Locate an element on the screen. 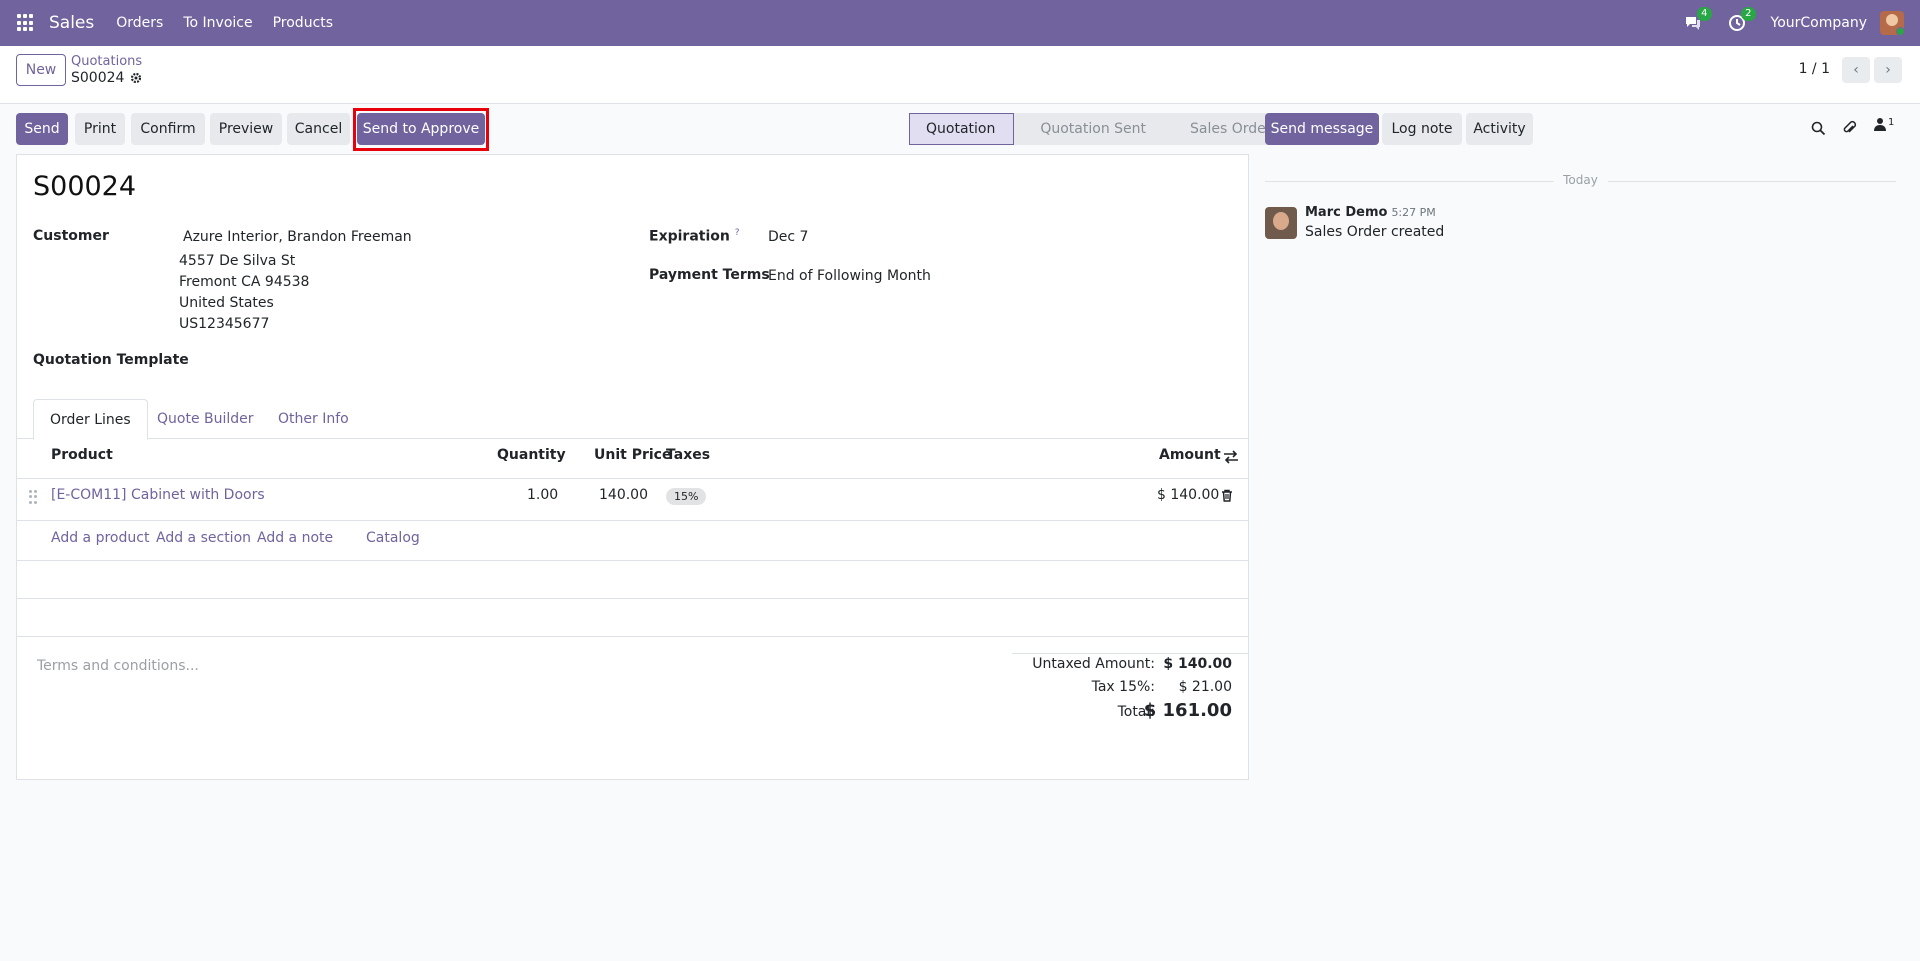 The image size is (1920, 961). add-note-link: Add a note is located at coordinates (295, 538).